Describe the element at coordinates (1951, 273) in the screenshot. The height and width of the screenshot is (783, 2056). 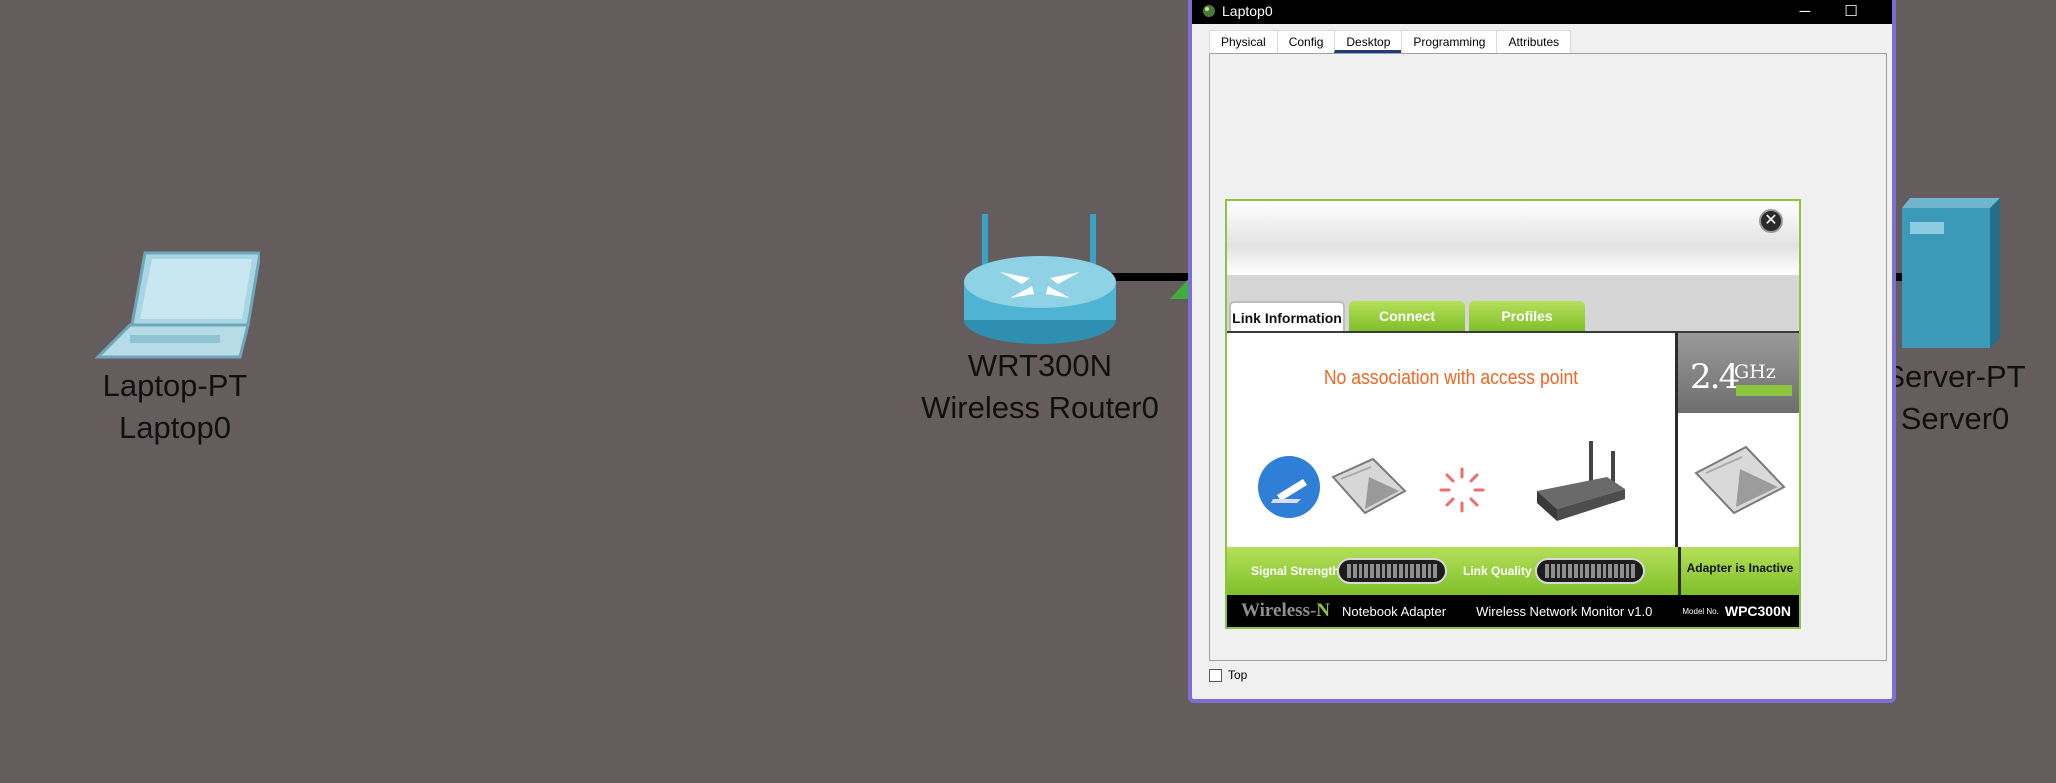
I see `server-icon` at that location.